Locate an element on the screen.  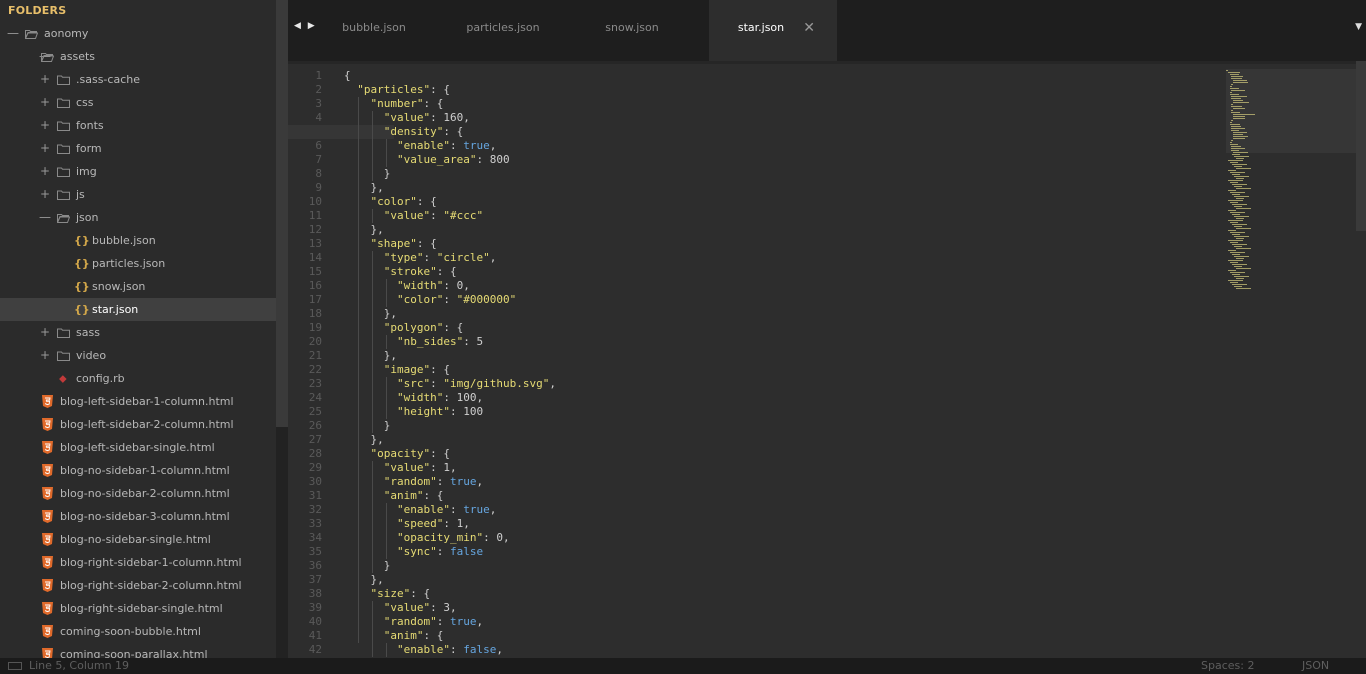
tree-file: blog-left-sidebar-single.html is located at coordinates (138, 447).